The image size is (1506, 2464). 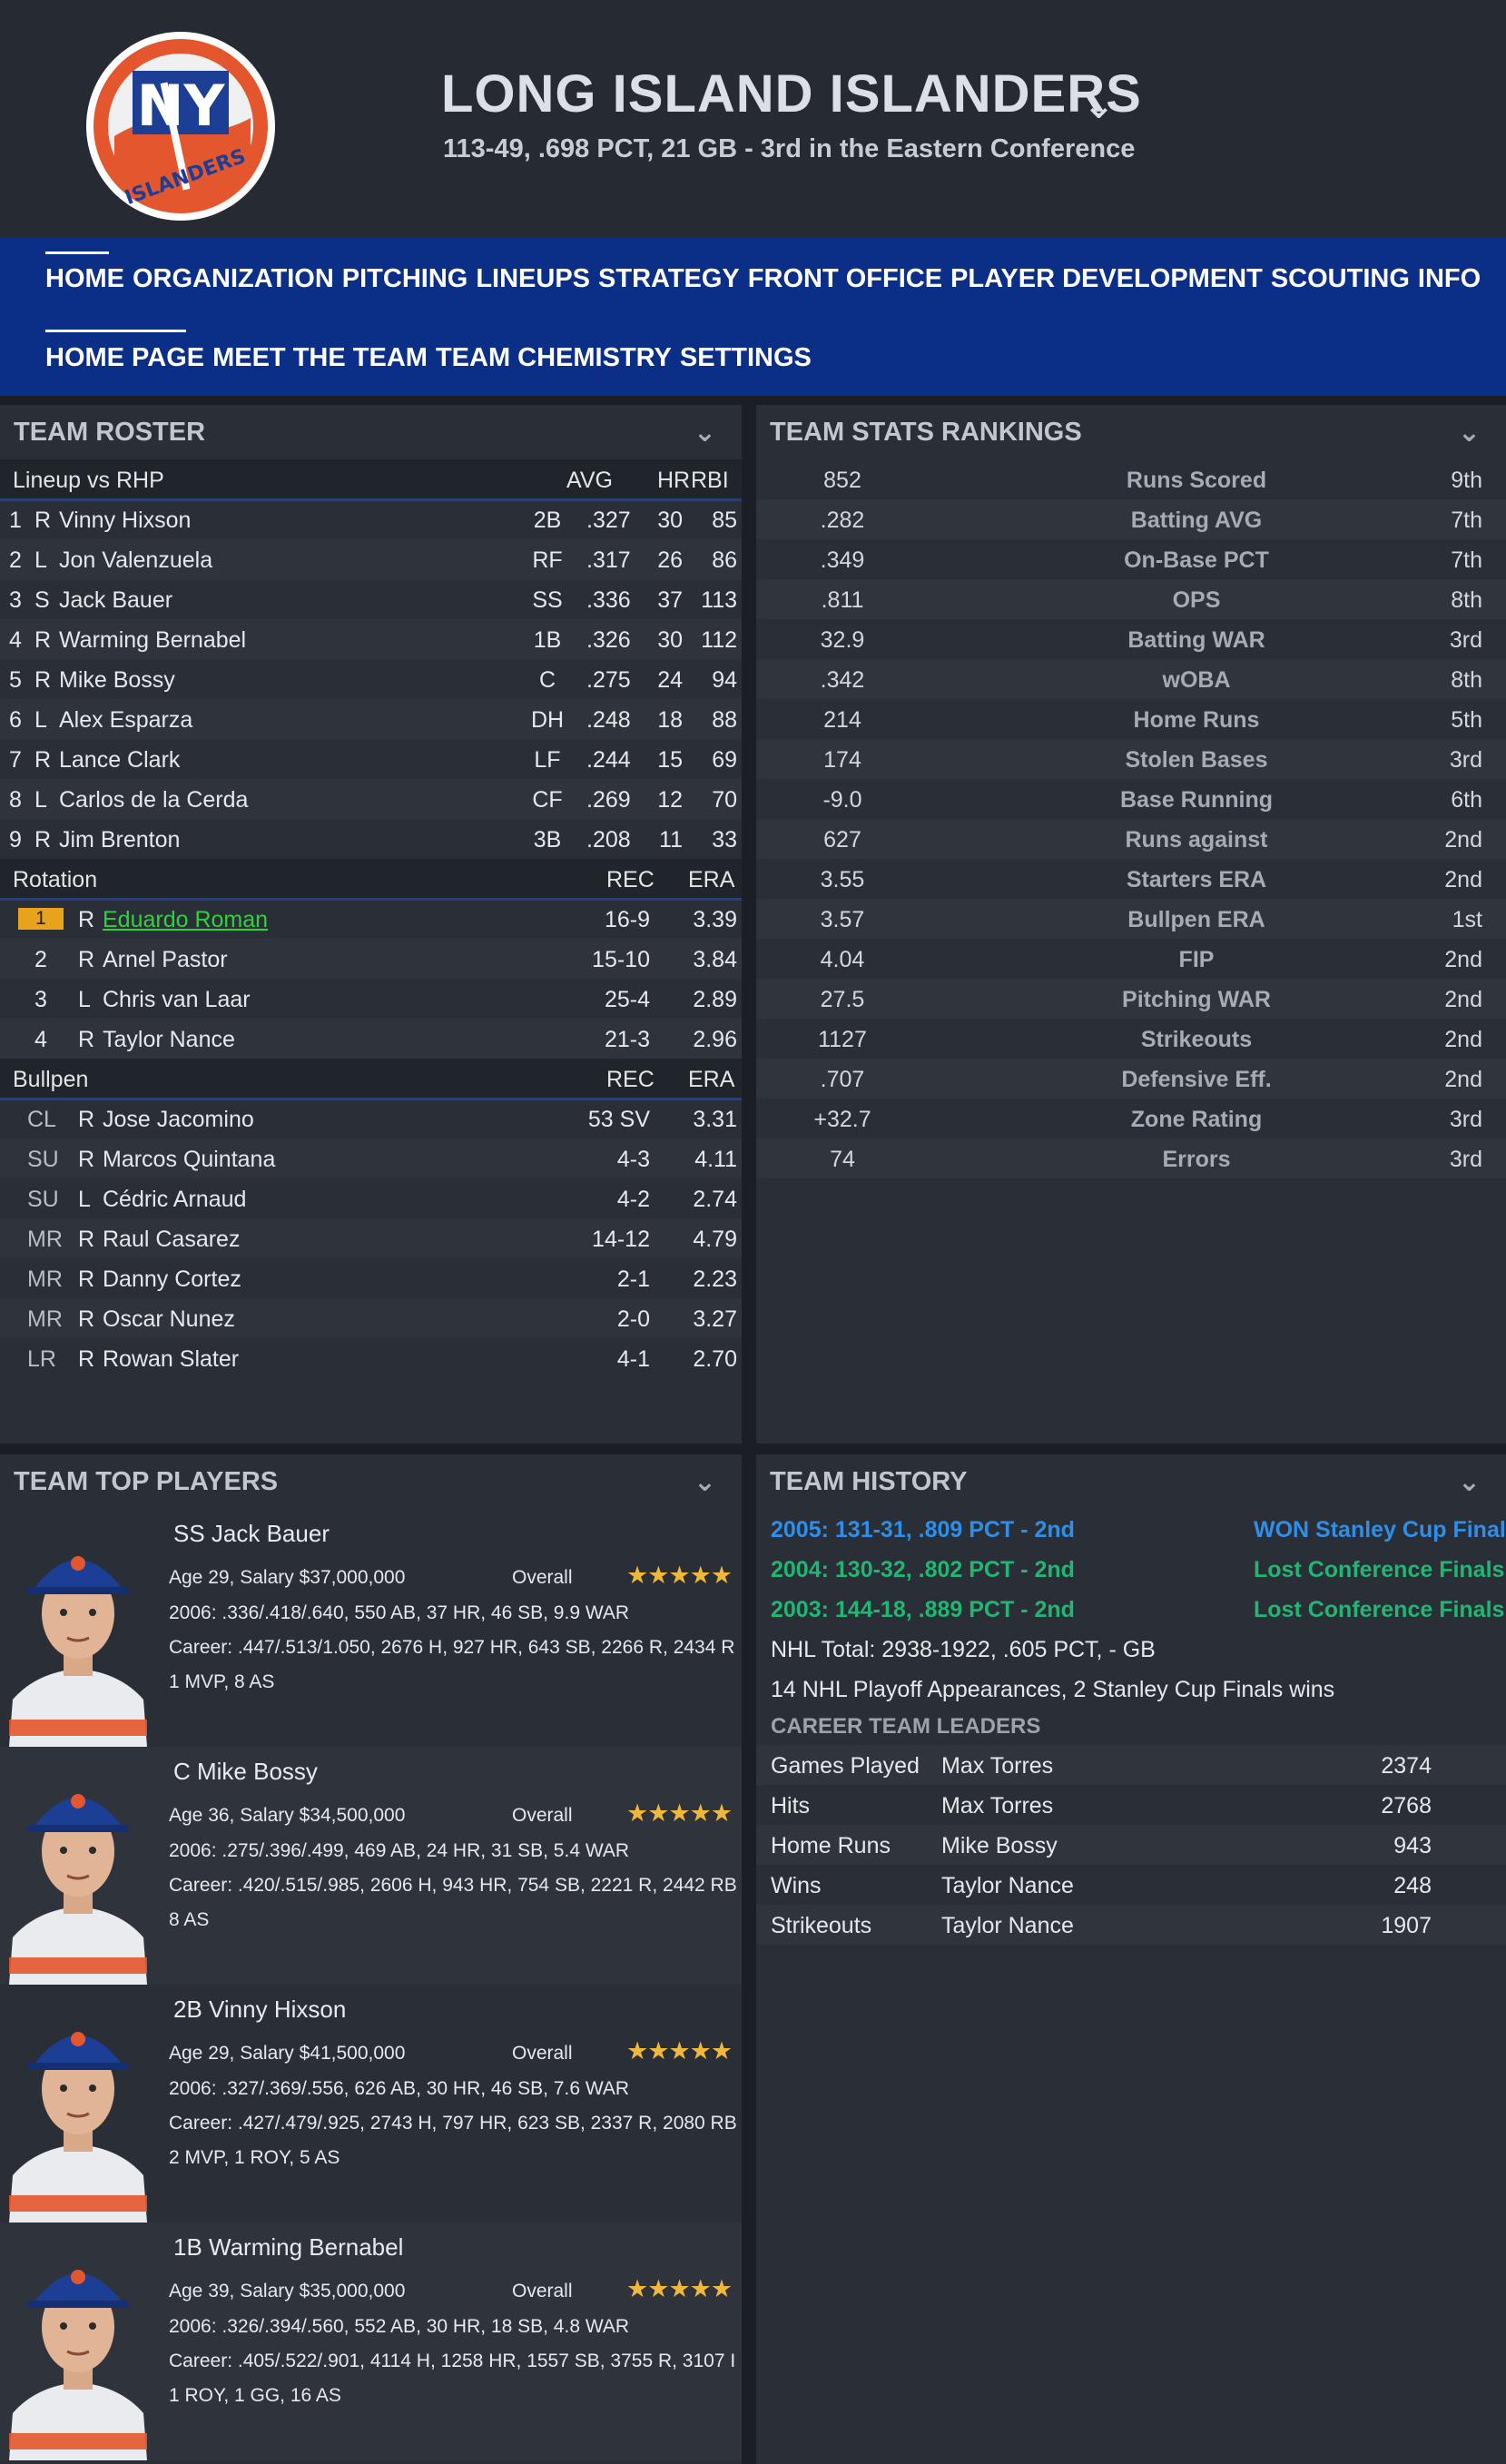 What do you see at coordinates (117, 680) in the screenshot?
I see `player-name: Mike Bossy` at bounding box center [117, 680].